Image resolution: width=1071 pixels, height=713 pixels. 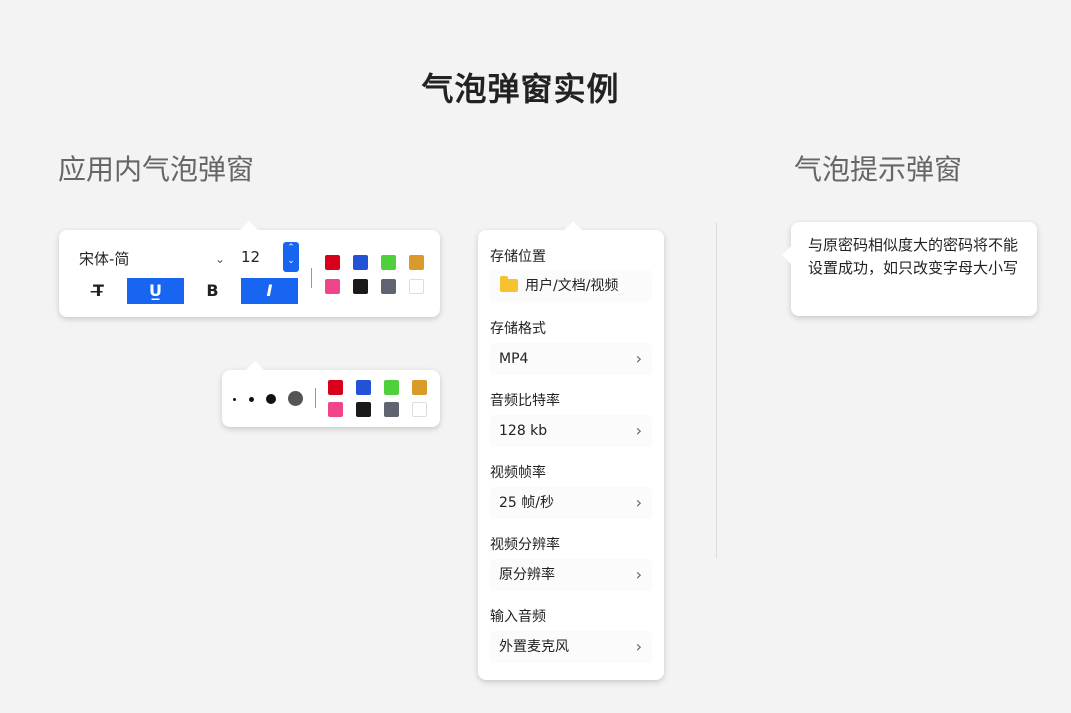 What do you see at coordinates (251, 399) in the screenshot?
I see `brush-size-small` at bounding box center [251, 399].